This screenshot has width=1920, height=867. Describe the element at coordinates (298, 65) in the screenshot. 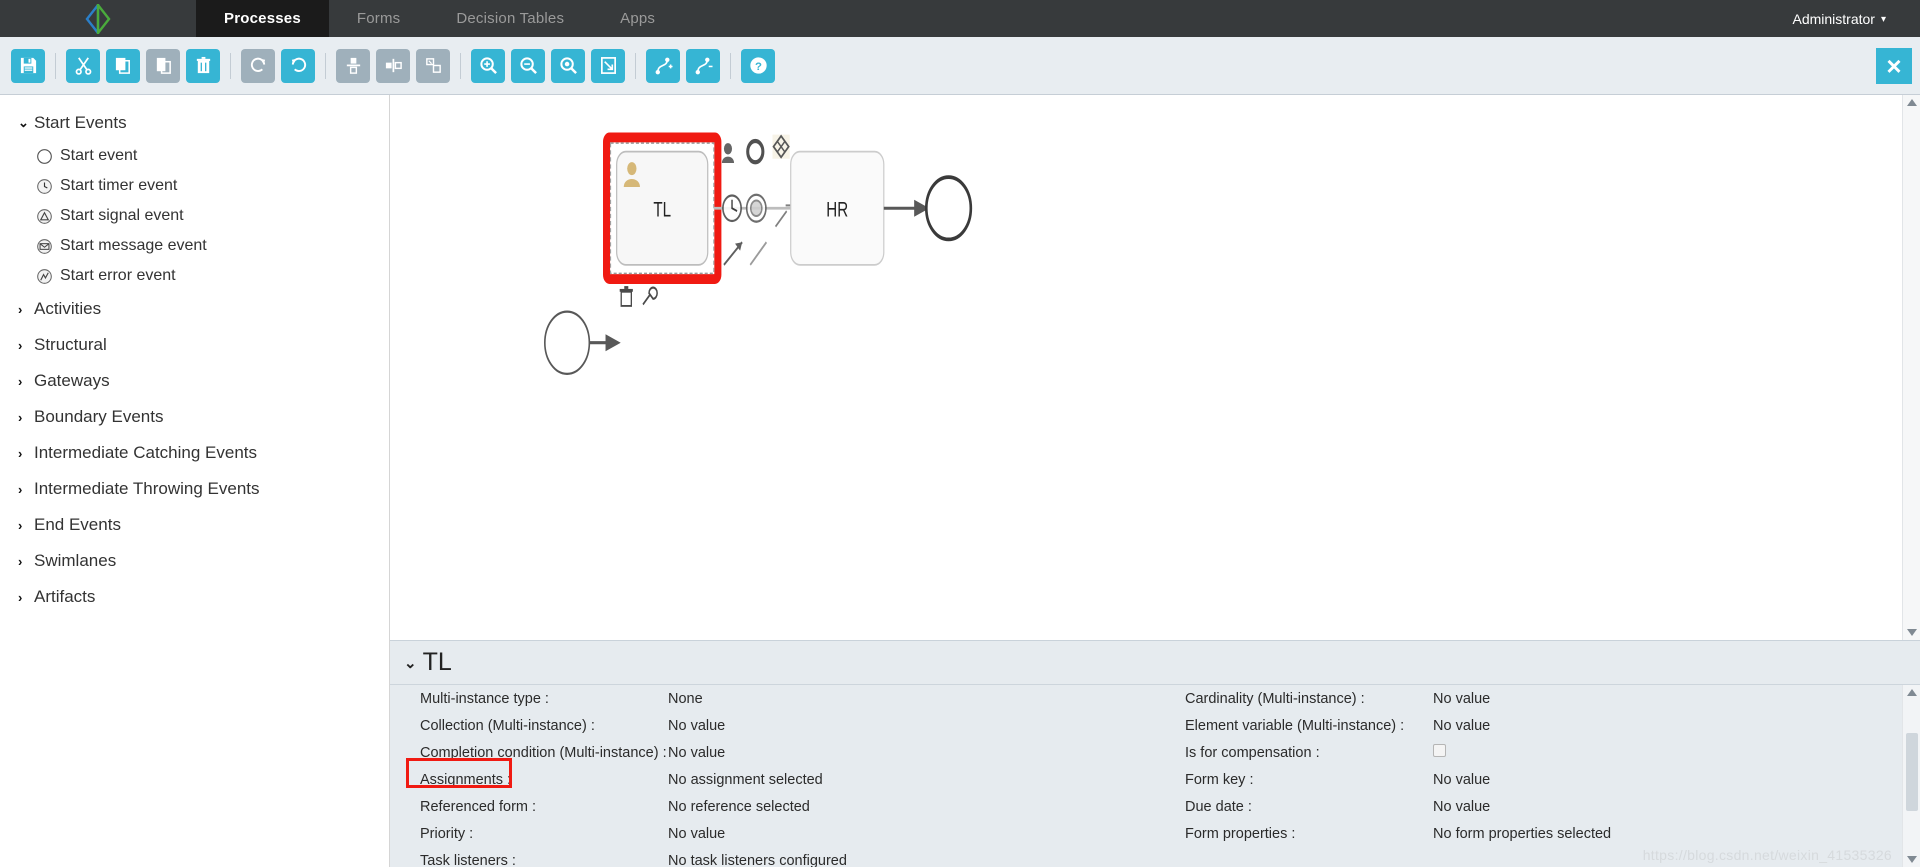

I see `undo-button` at that location.